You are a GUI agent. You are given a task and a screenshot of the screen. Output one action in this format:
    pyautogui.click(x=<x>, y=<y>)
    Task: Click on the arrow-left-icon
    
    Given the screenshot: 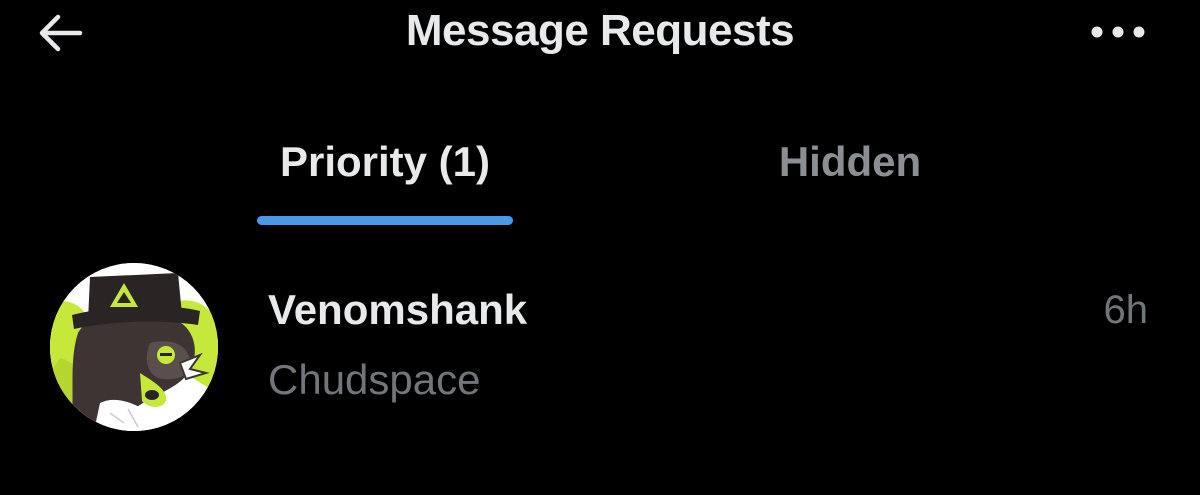 What is the action you would take?
    pyautogui.click(x=61, y=33)
    